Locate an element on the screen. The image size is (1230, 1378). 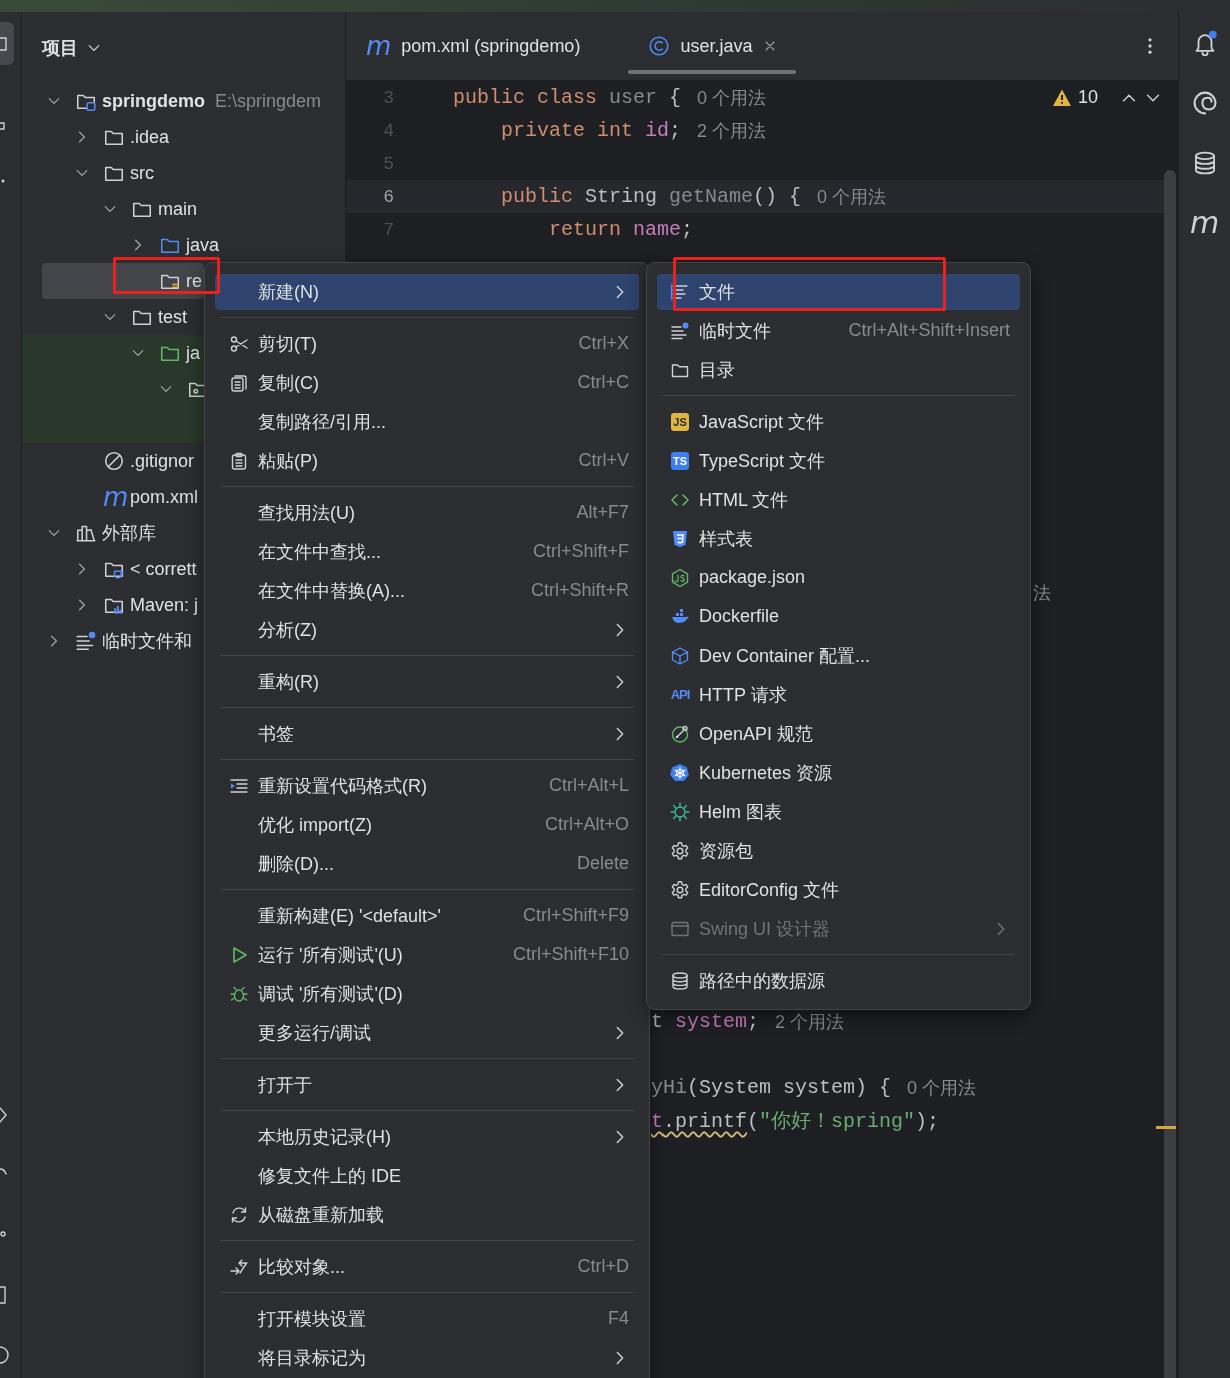
tree-row: re is located at coordinates (123, 281).